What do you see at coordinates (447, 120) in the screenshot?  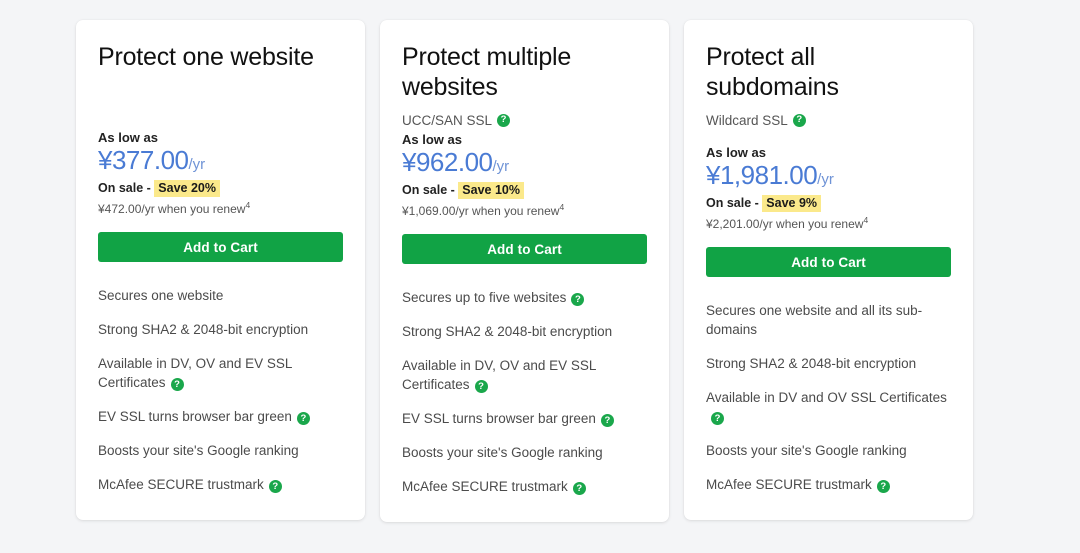 I see `plan-subtitle-label: UCC/SAN SSL` at bounding box center [447, 120].